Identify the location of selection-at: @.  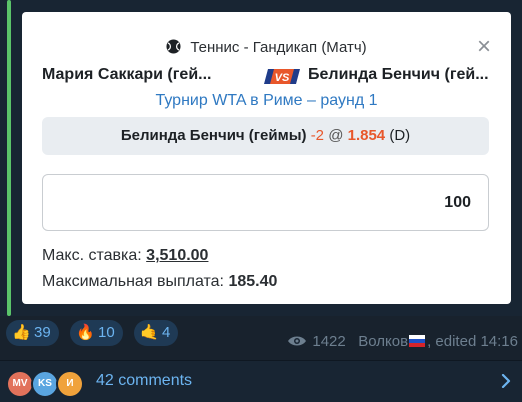
(336, 135).